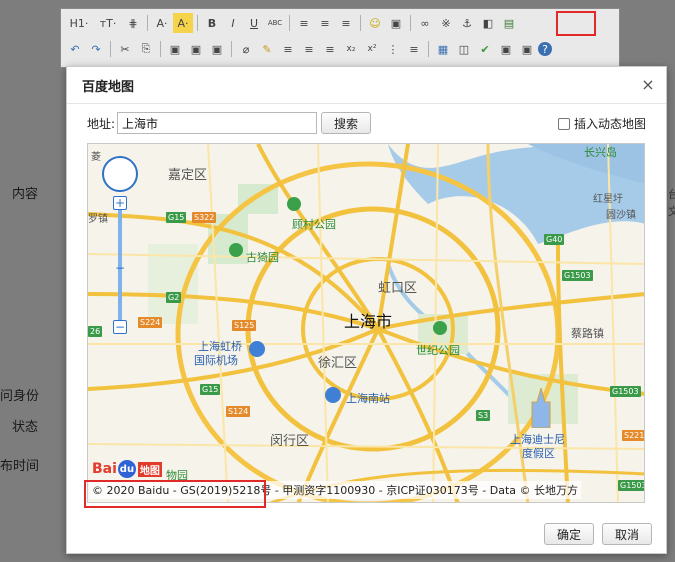 Image resolution: width=675 pixels, height=562 pixels. Describe the element at coordinates (425, 23) in the screenshot. I see `link-icon: ∞` at that location.